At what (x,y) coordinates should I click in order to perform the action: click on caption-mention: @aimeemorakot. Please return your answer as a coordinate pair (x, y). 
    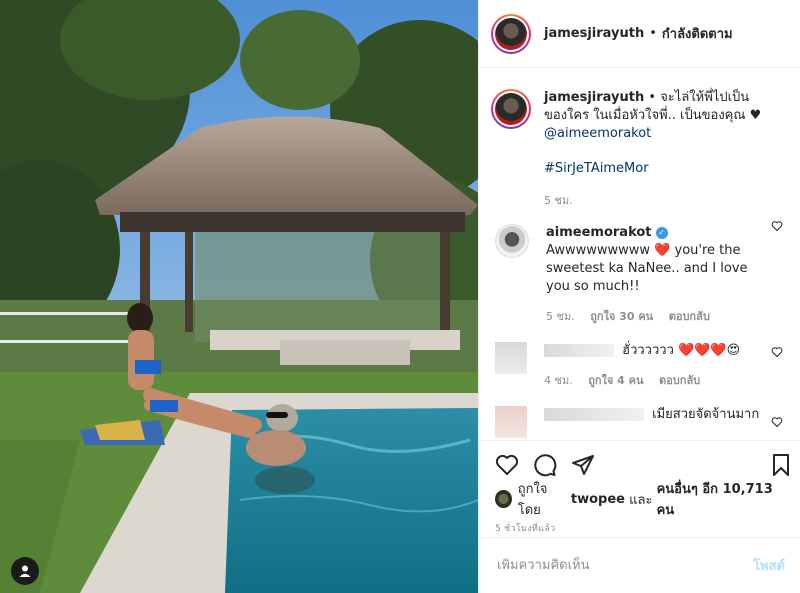
    Looking at the image, I should click on (597, 133).